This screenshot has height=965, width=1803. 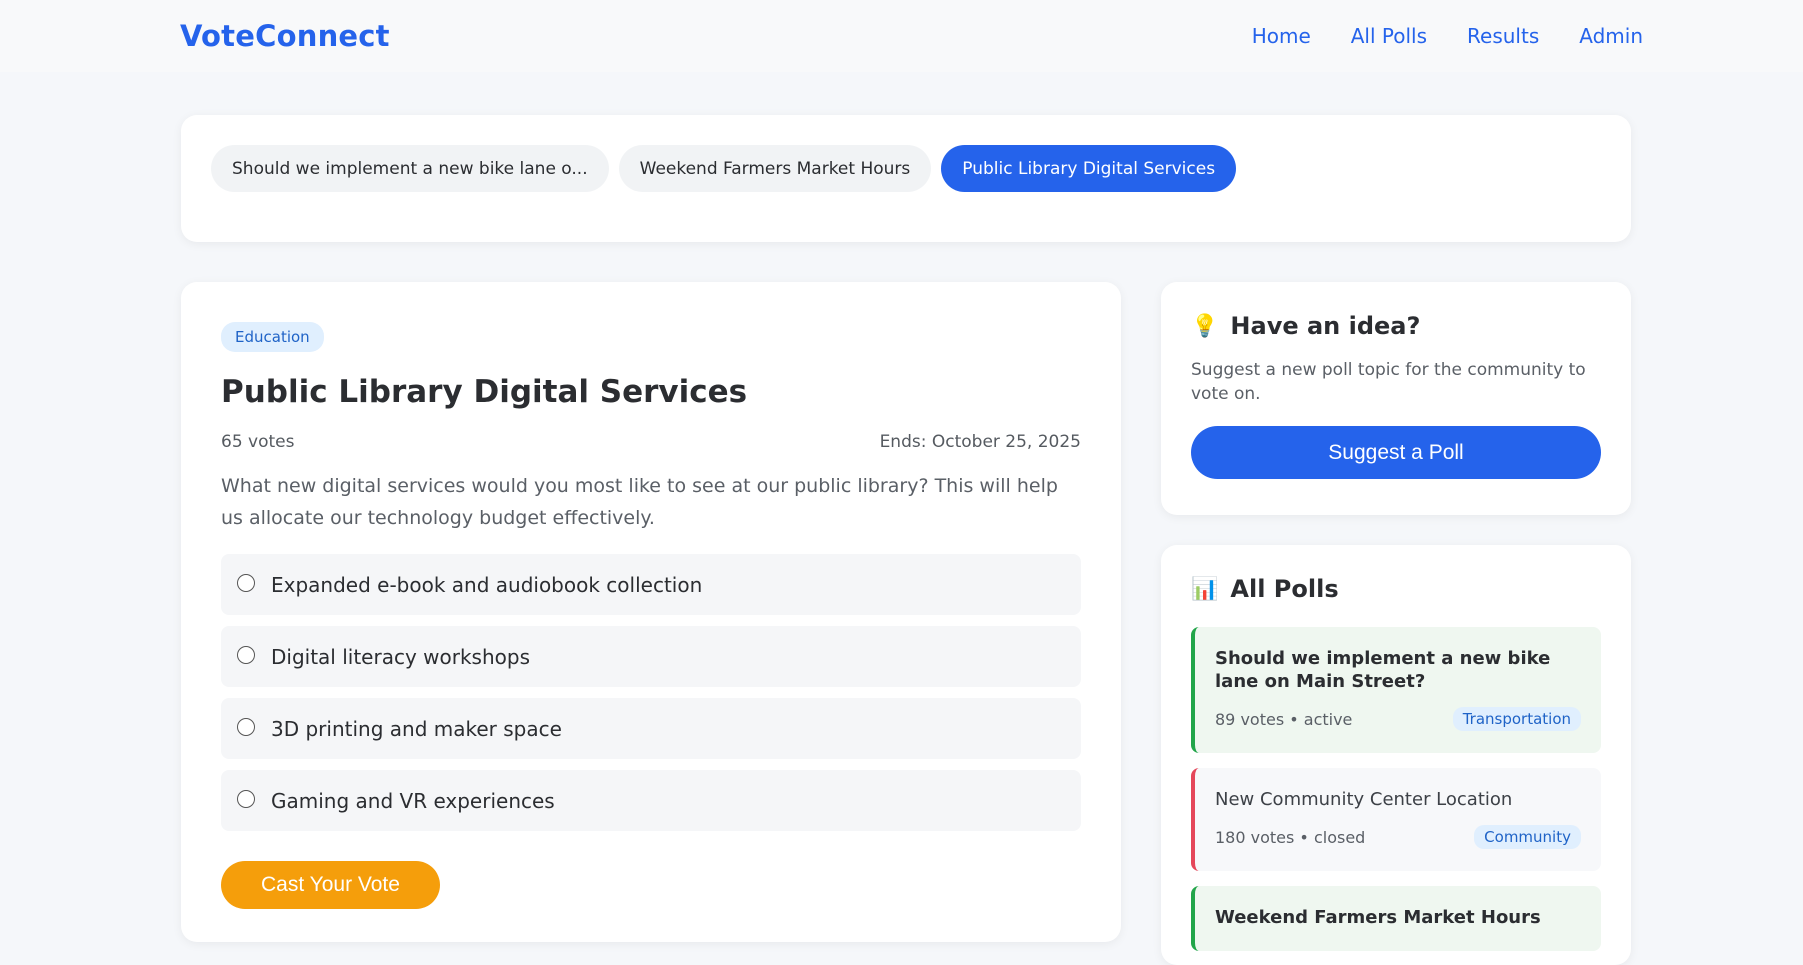 I want to click on main-nav: Home All Polls Results Admin, so click(x=1447, y=36).